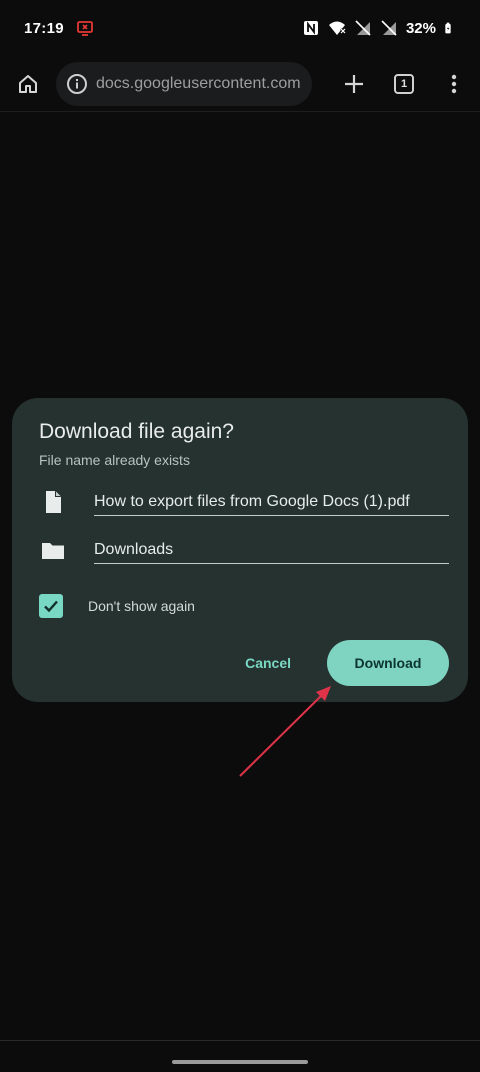 Image resolution: width=480 pixels, height=1072 pixels. Describe the element at coordinates (53, 551) in the screenshot. I see `folder-icon` at that location.